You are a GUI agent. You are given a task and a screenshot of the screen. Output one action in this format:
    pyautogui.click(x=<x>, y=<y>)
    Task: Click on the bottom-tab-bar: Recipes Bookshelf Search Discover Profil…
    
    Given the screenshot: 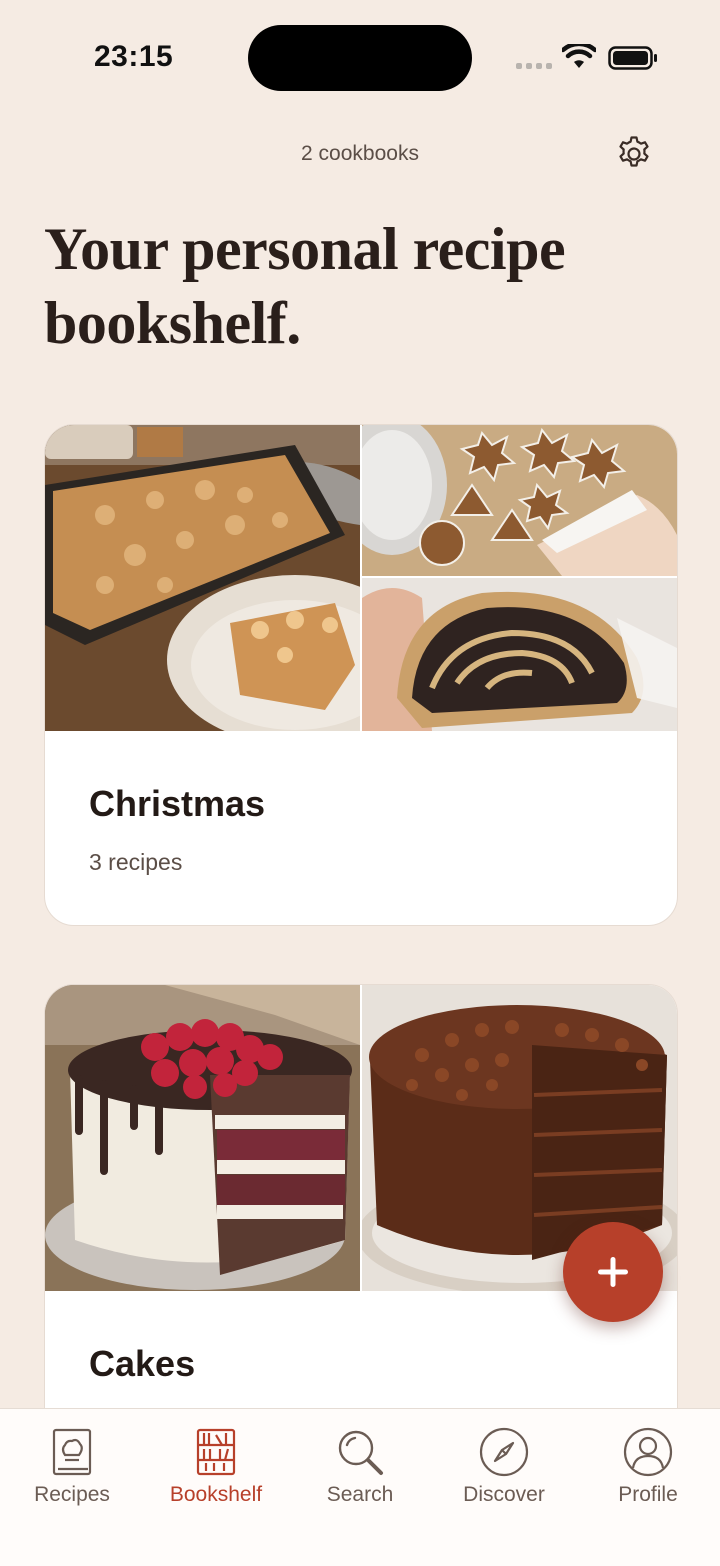 What is the action you would take?
    pyautogui.click(x=360, y=1487)
    